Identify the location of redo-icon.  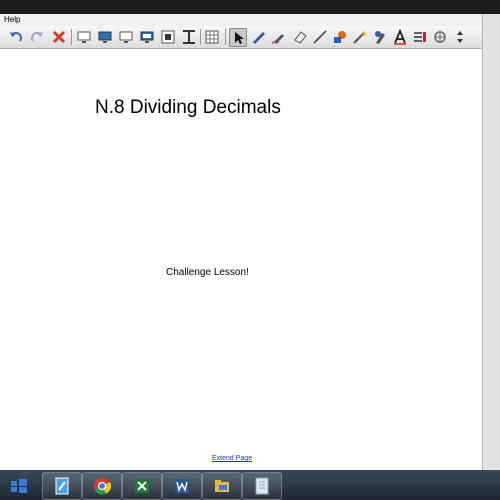
(37, 37).